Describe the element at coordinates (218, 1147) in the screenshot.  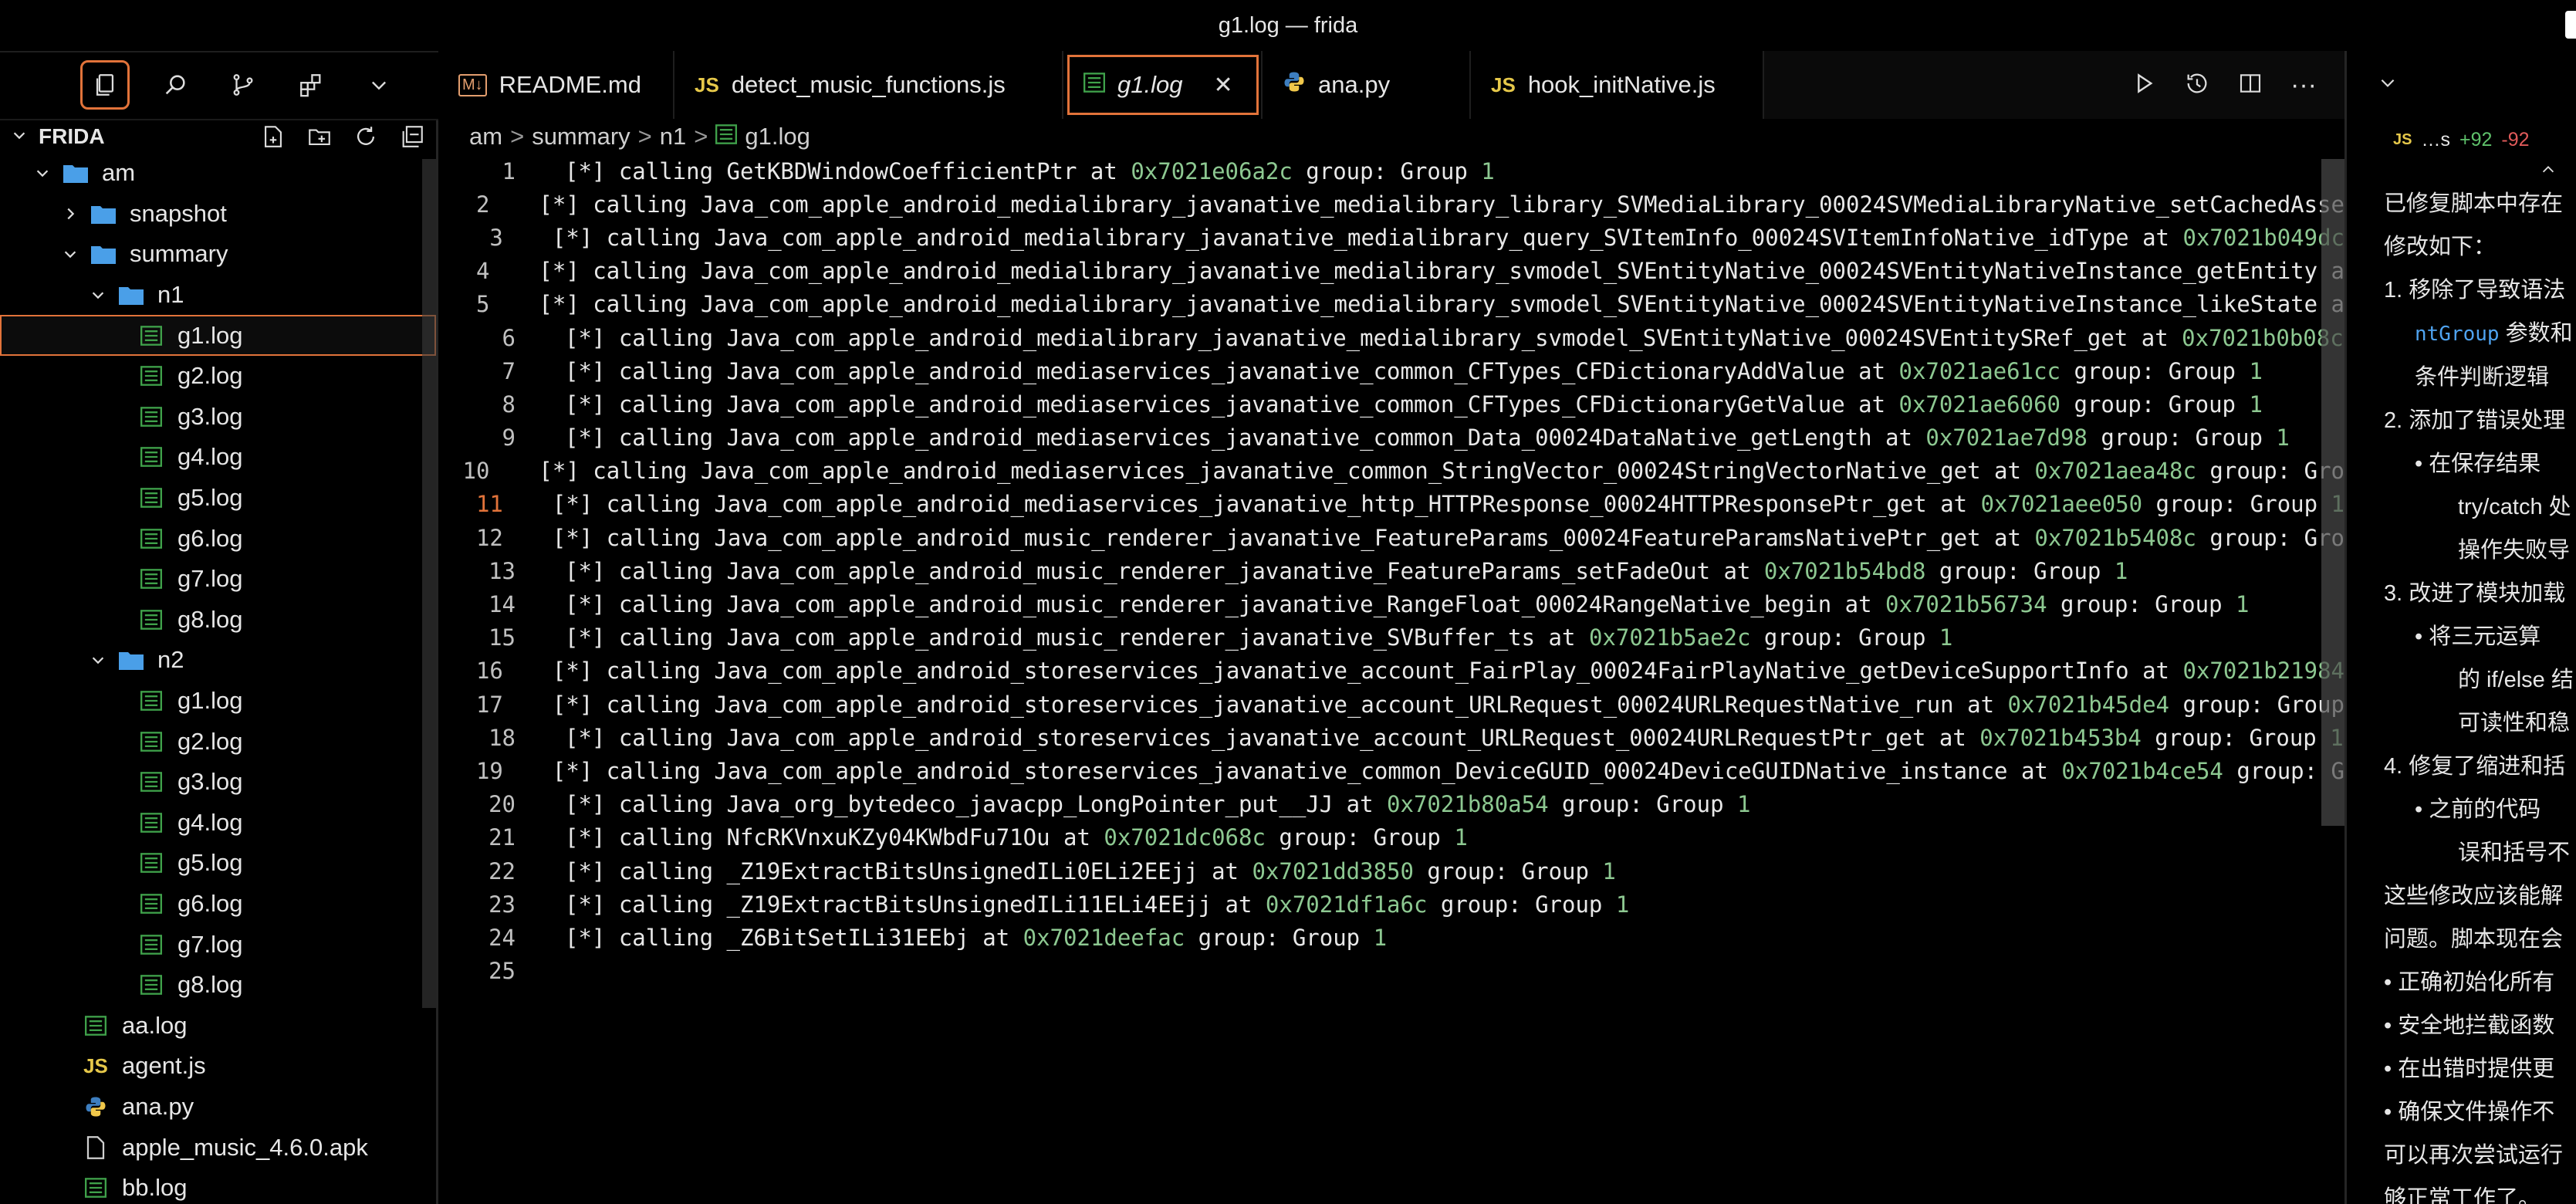
I see `tree-file: apple_music_4.6.0.apk` at that location.